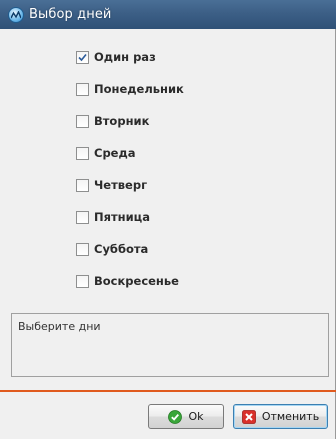 The image size is (336, 439). Describe the element at coordinates (176, 153) in the screenshot. I see `day-option-wednesday: Среда` at that location.